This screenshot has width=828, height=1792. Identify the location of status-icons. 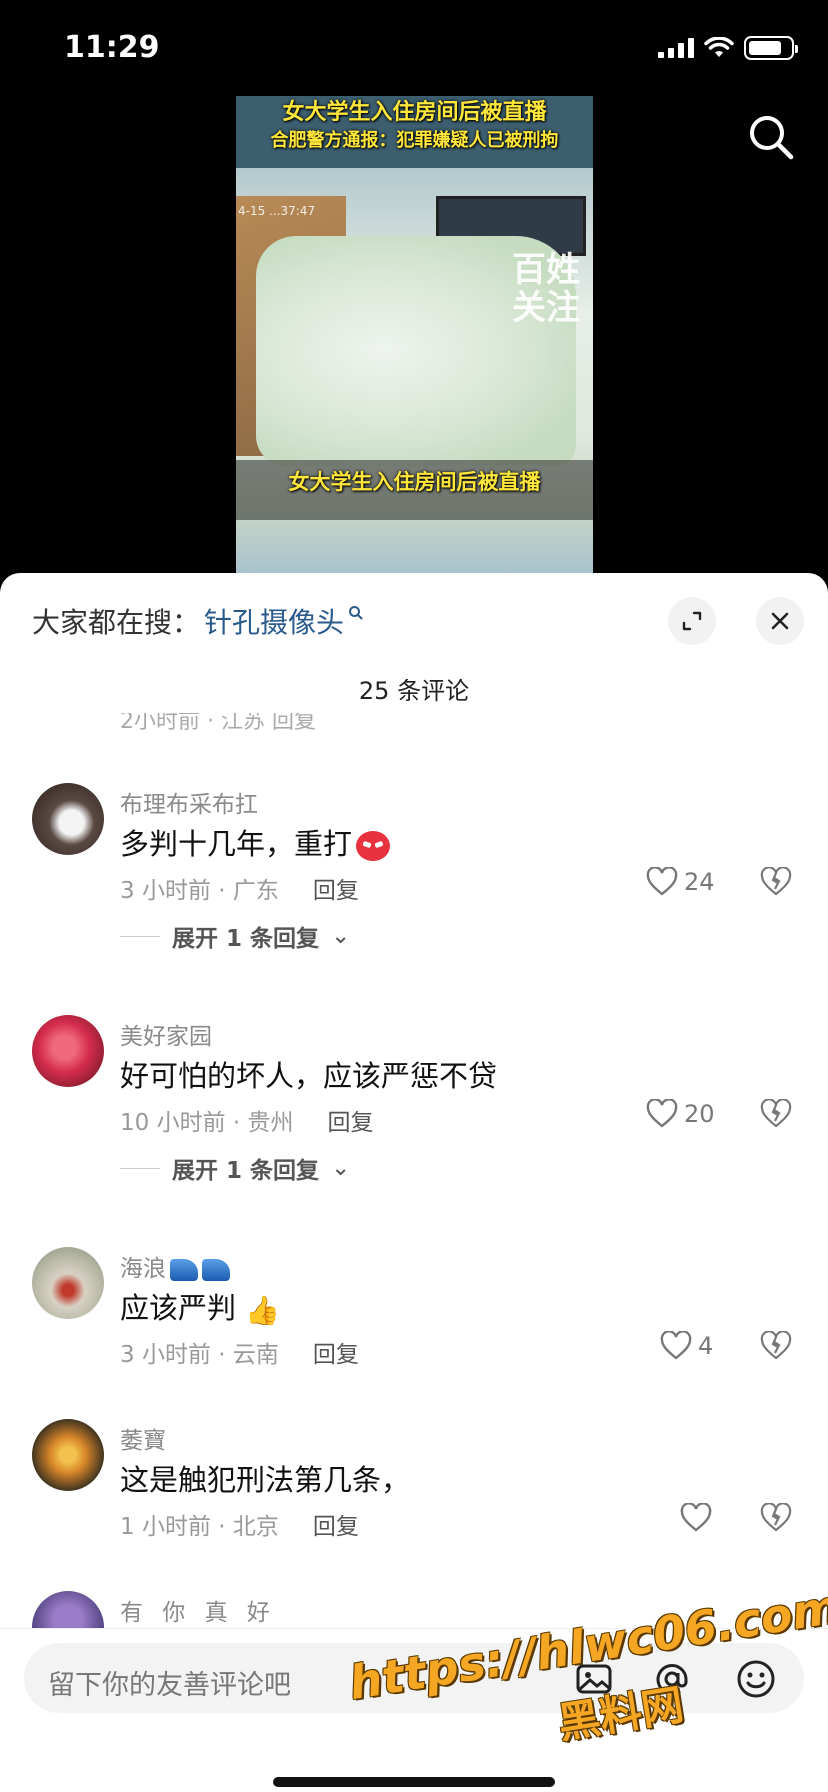
(728, 48).